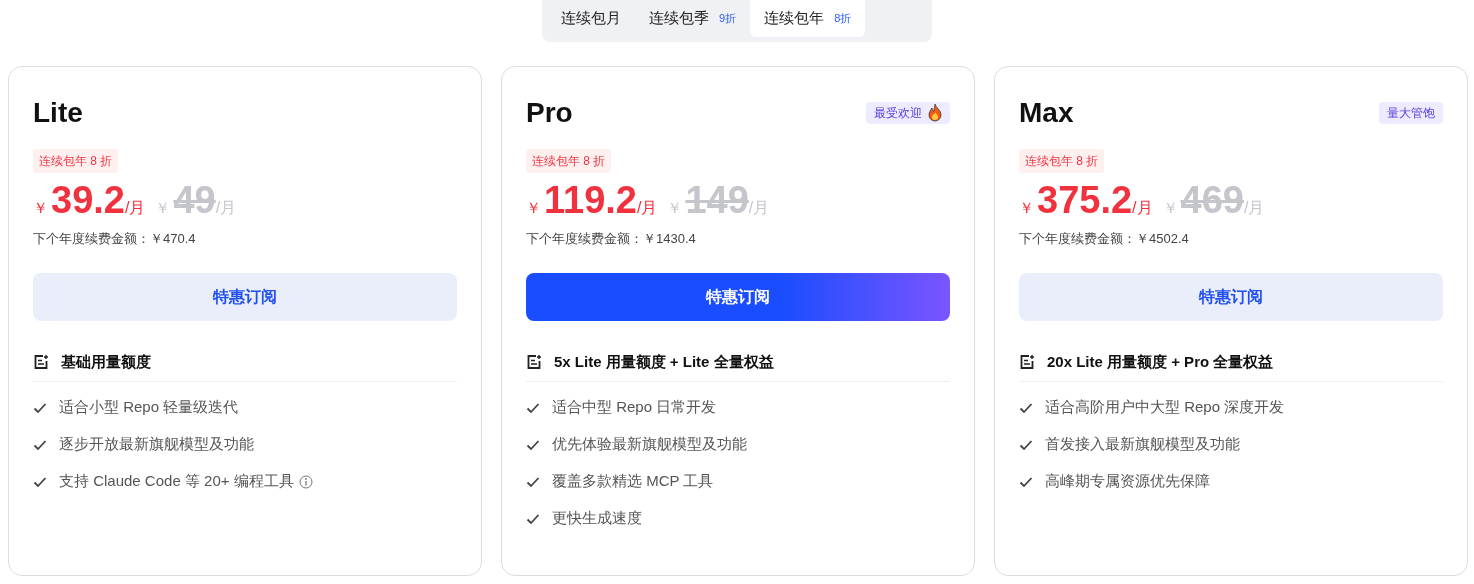  I want to click on renewal-amount: 下个年度续费金额：￥470.4, so click(115, 239).